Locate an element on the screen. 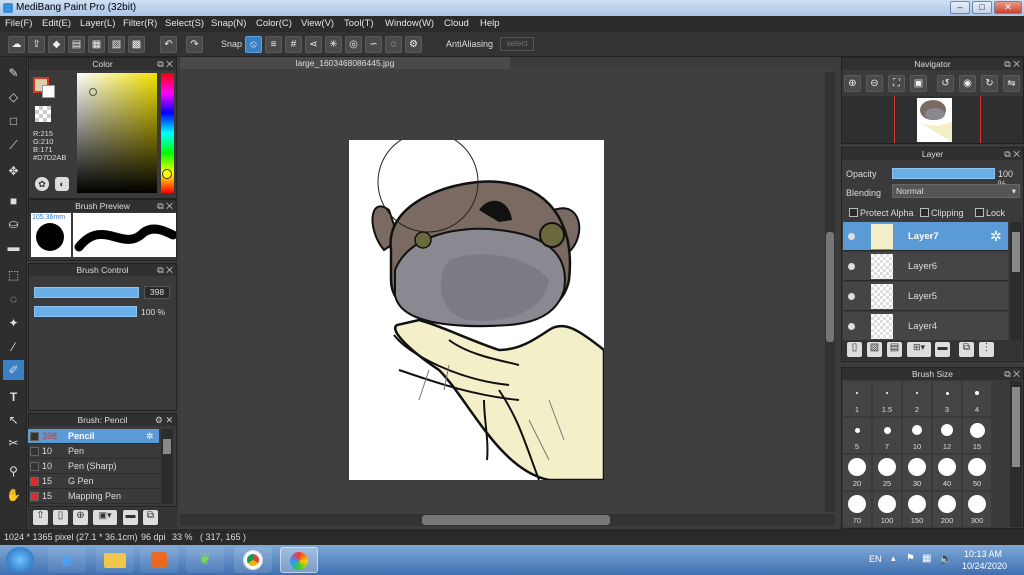 This screenshot has width=1024, height=575. divide-tool-icon: ✂ is located at coordinates (13, 443).